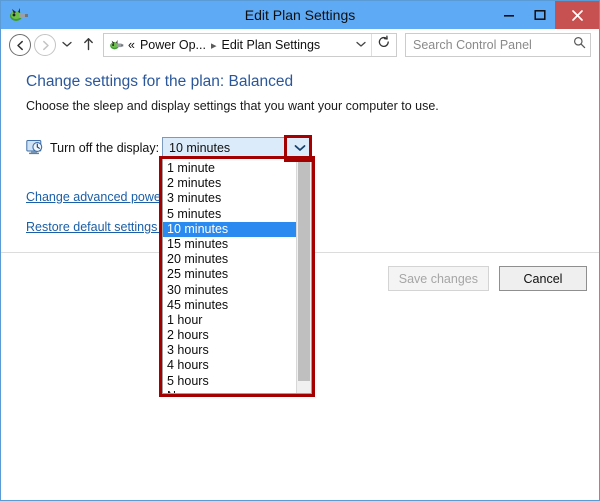 The width and height of the screenshot is (600, 501). Describe the element at coordinates (229, 183) in the screenshot. I see `dropdown-option: 2 minutes` at that location.